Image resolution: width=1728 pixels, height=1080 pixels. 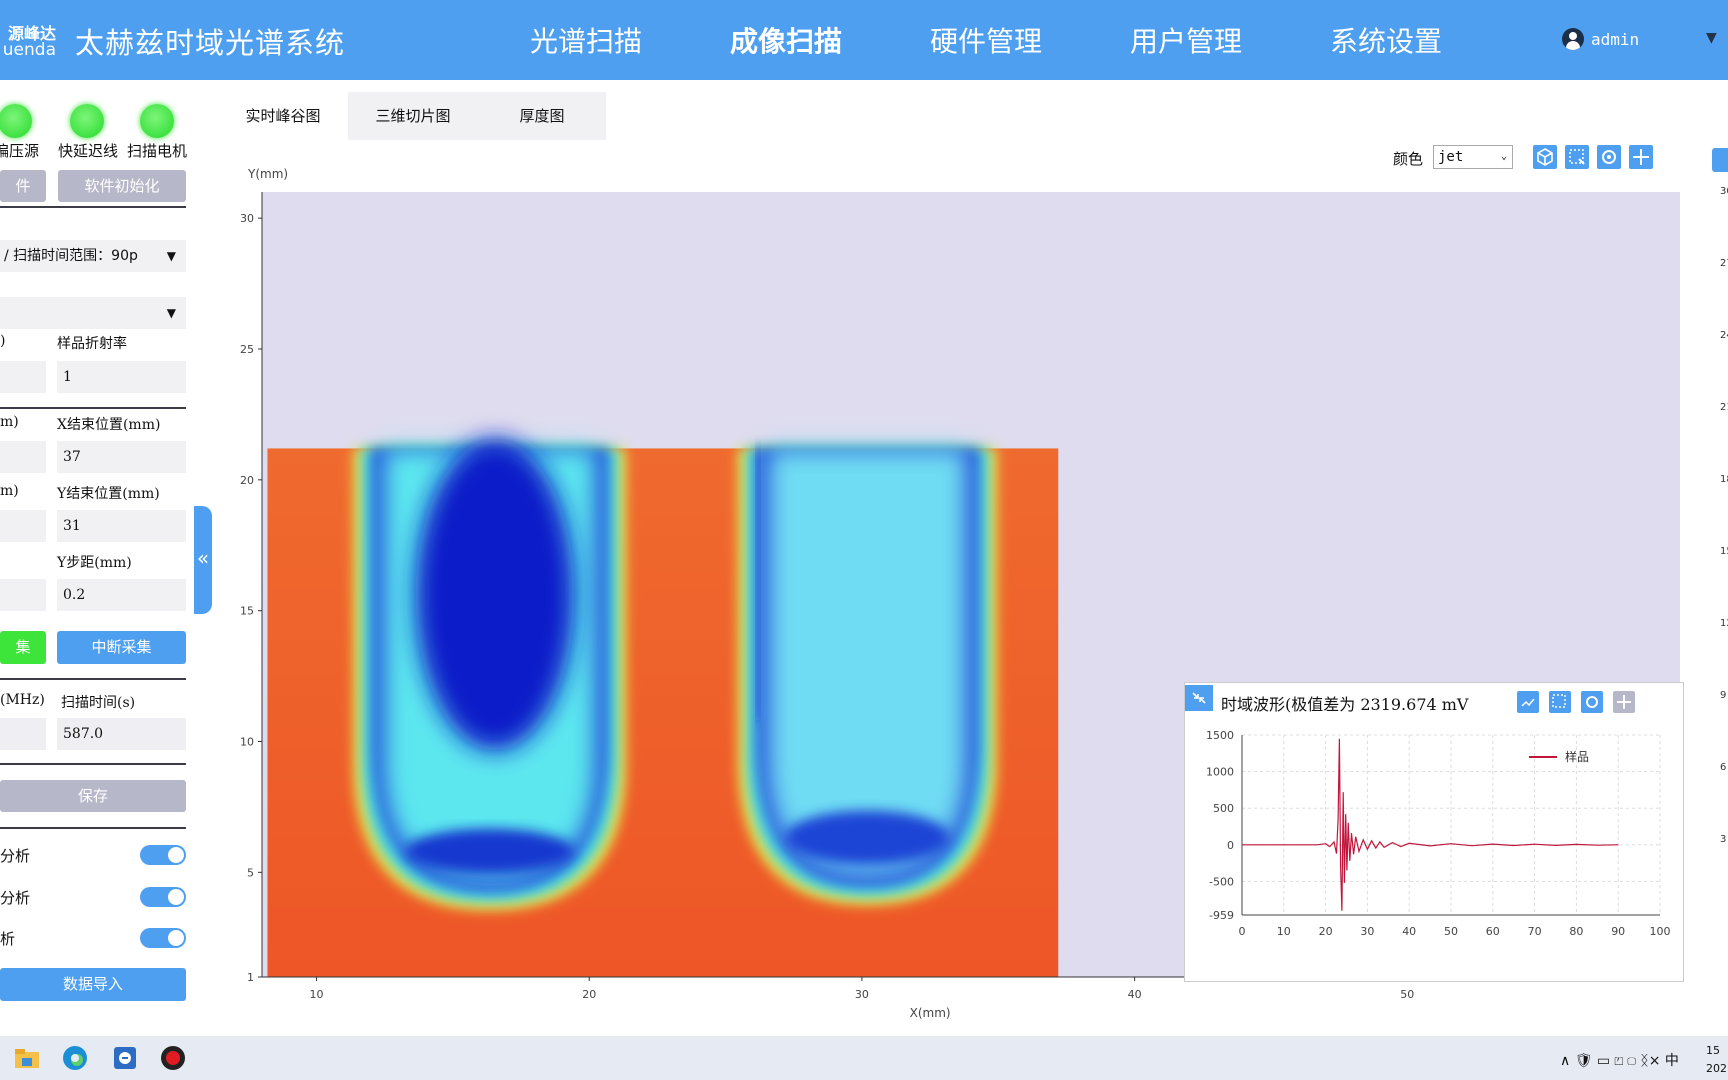 I want to click on legend-entry: 样品, so click(x=1577, y=756).